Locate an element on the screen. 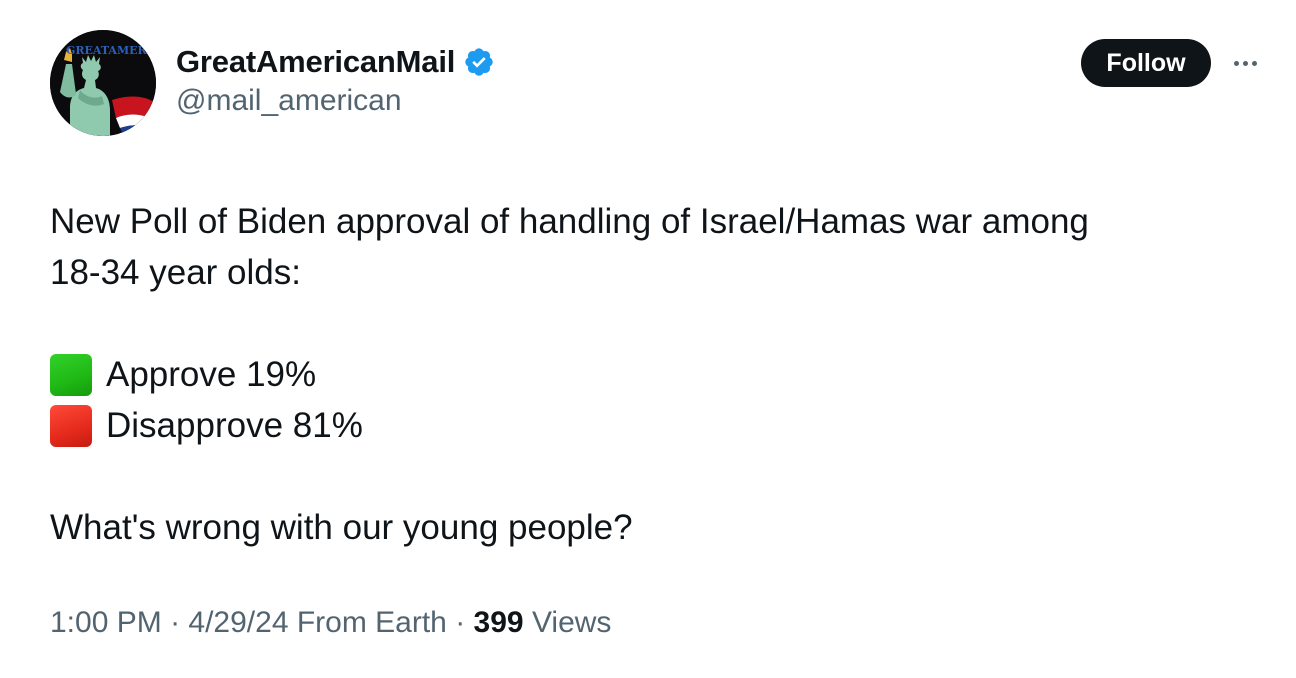 The height and width of the screenshot is (678, 1296). tweet-closing-line: What's wrong with our young people? is located at coordinates (341, 527).